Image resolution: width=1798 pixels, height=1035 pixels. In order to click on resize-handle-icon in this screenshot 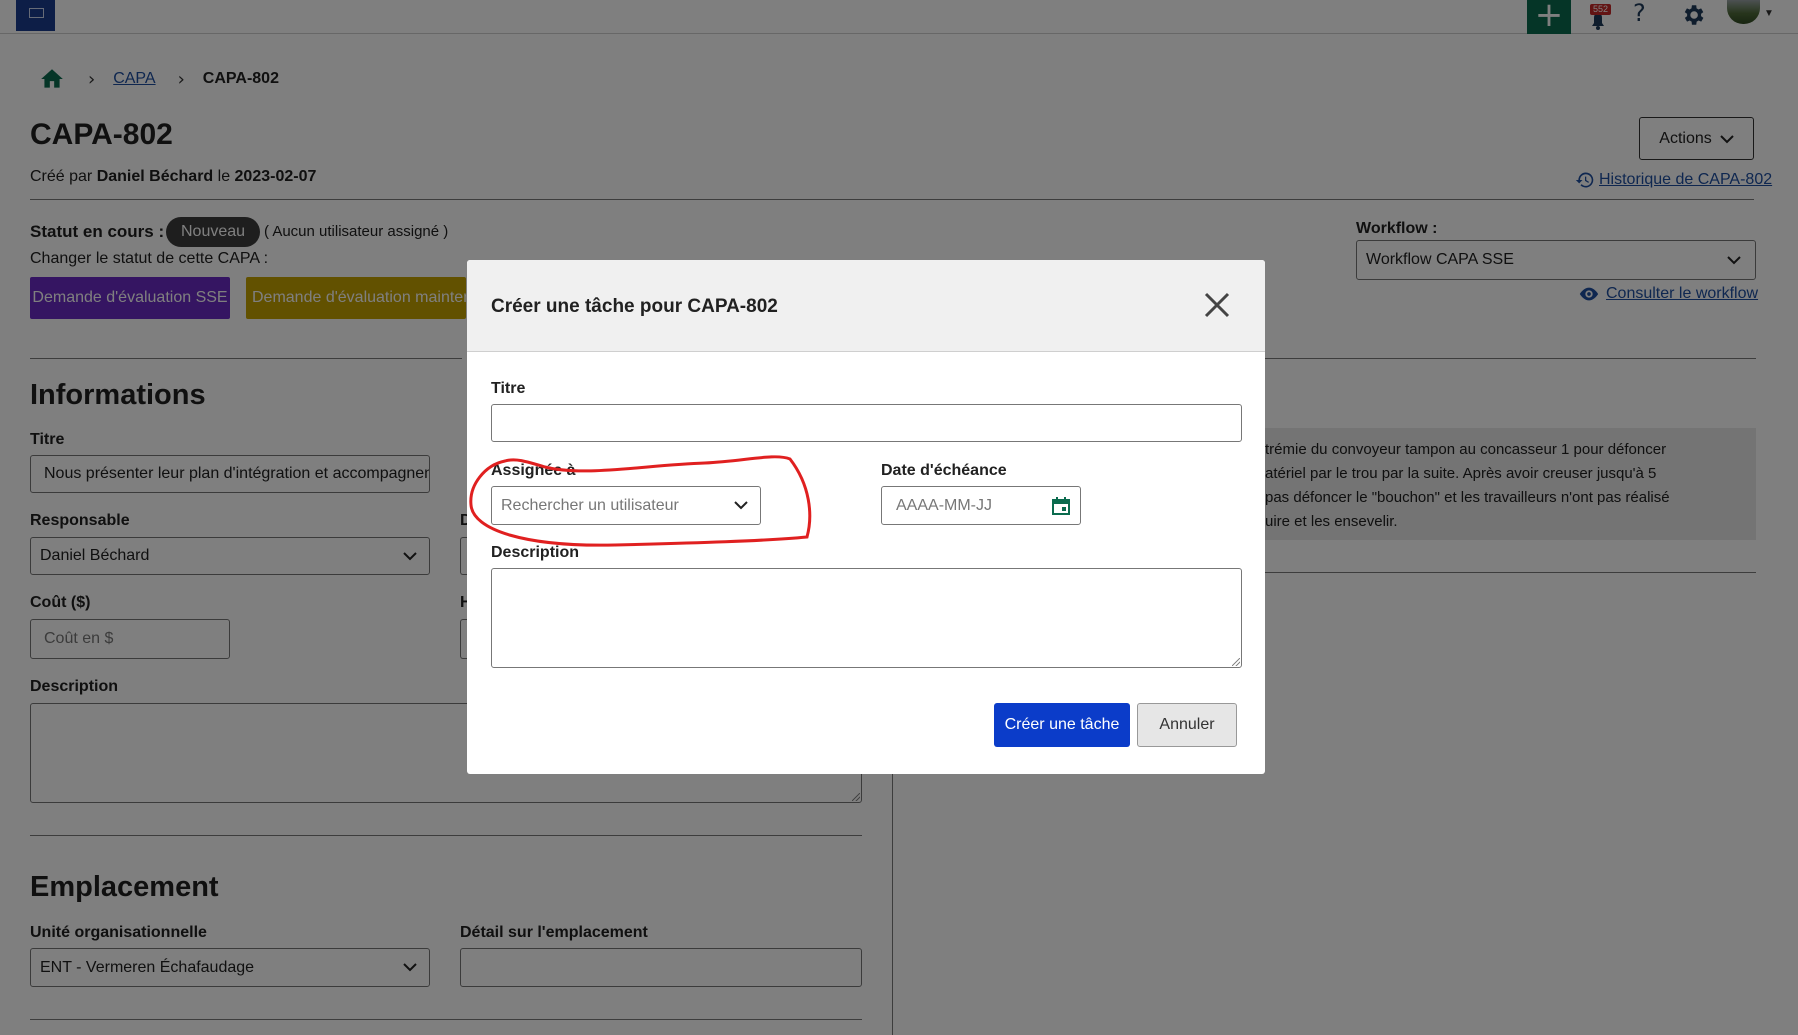, I will do `click(1236, 662)`.